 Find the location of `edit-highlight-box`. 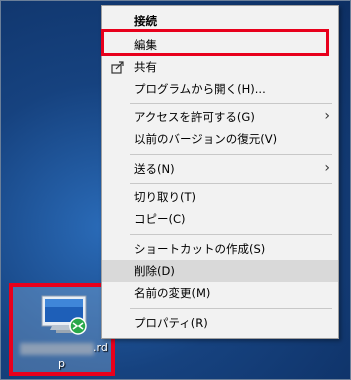

edit-highlight-box is located at coordinates (215, 42).